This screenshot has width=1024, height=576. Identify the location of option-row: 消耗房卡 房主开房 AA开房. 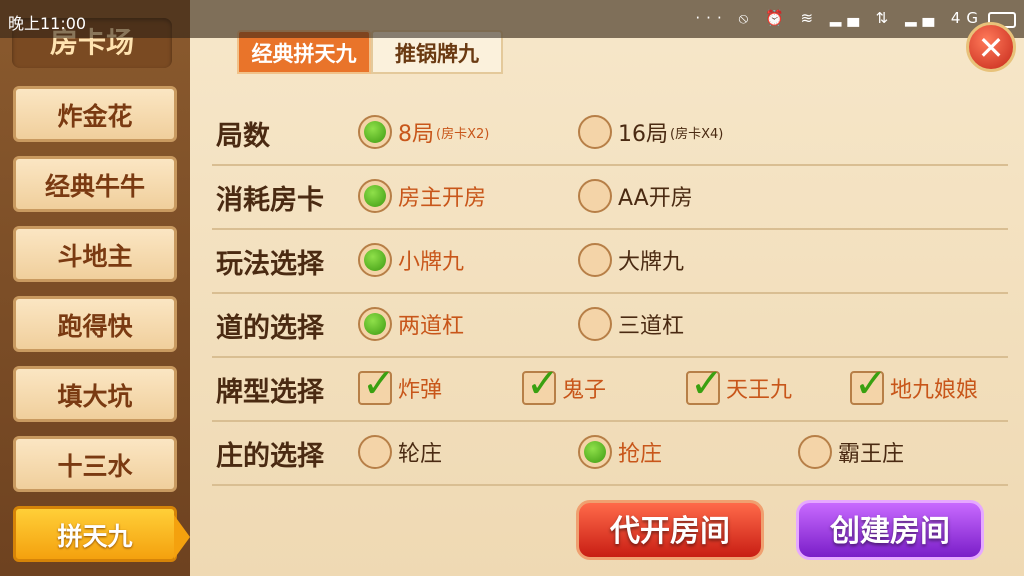
(610, 197).